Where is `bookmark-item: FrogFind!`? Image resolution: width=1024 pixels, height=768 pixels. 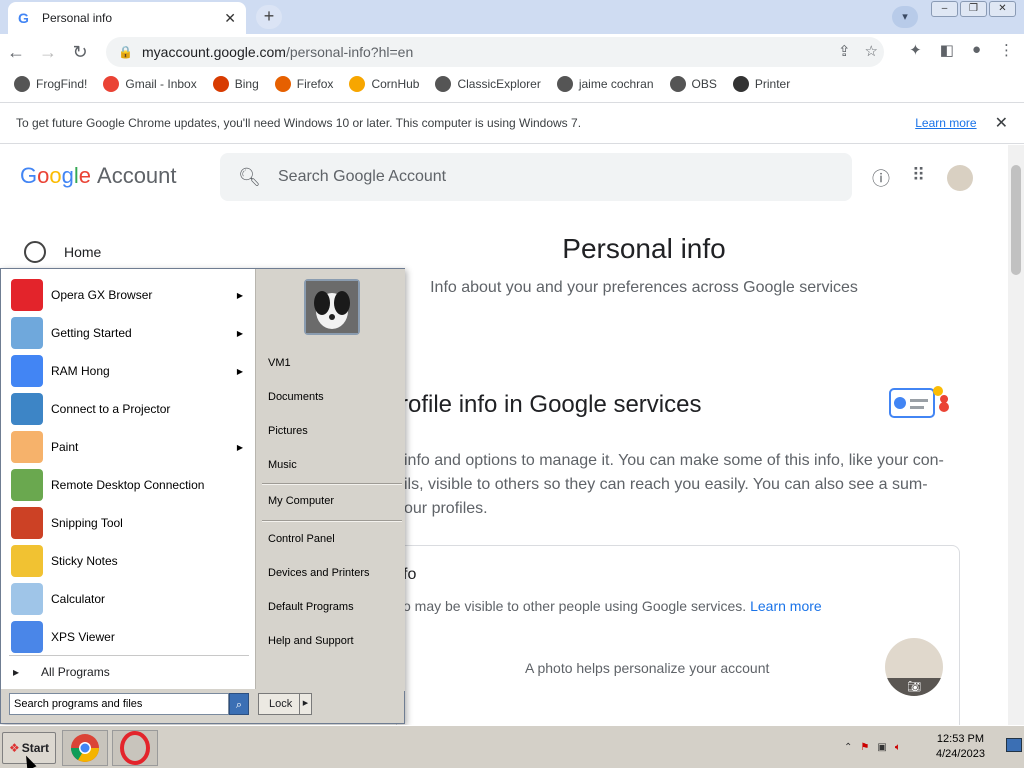 bookmark-item: FrogFind! is located at coordinates (50, 84).